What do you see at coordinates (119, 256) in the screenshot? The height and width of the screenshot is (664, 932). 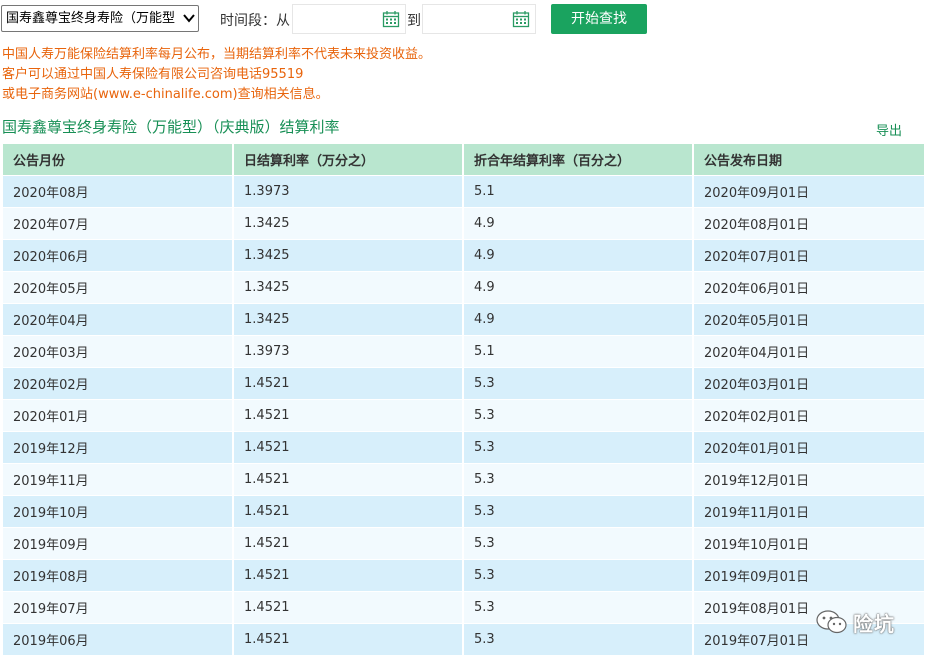 I see `cell-month: 2020年06月` at bounding box center [119, 256].